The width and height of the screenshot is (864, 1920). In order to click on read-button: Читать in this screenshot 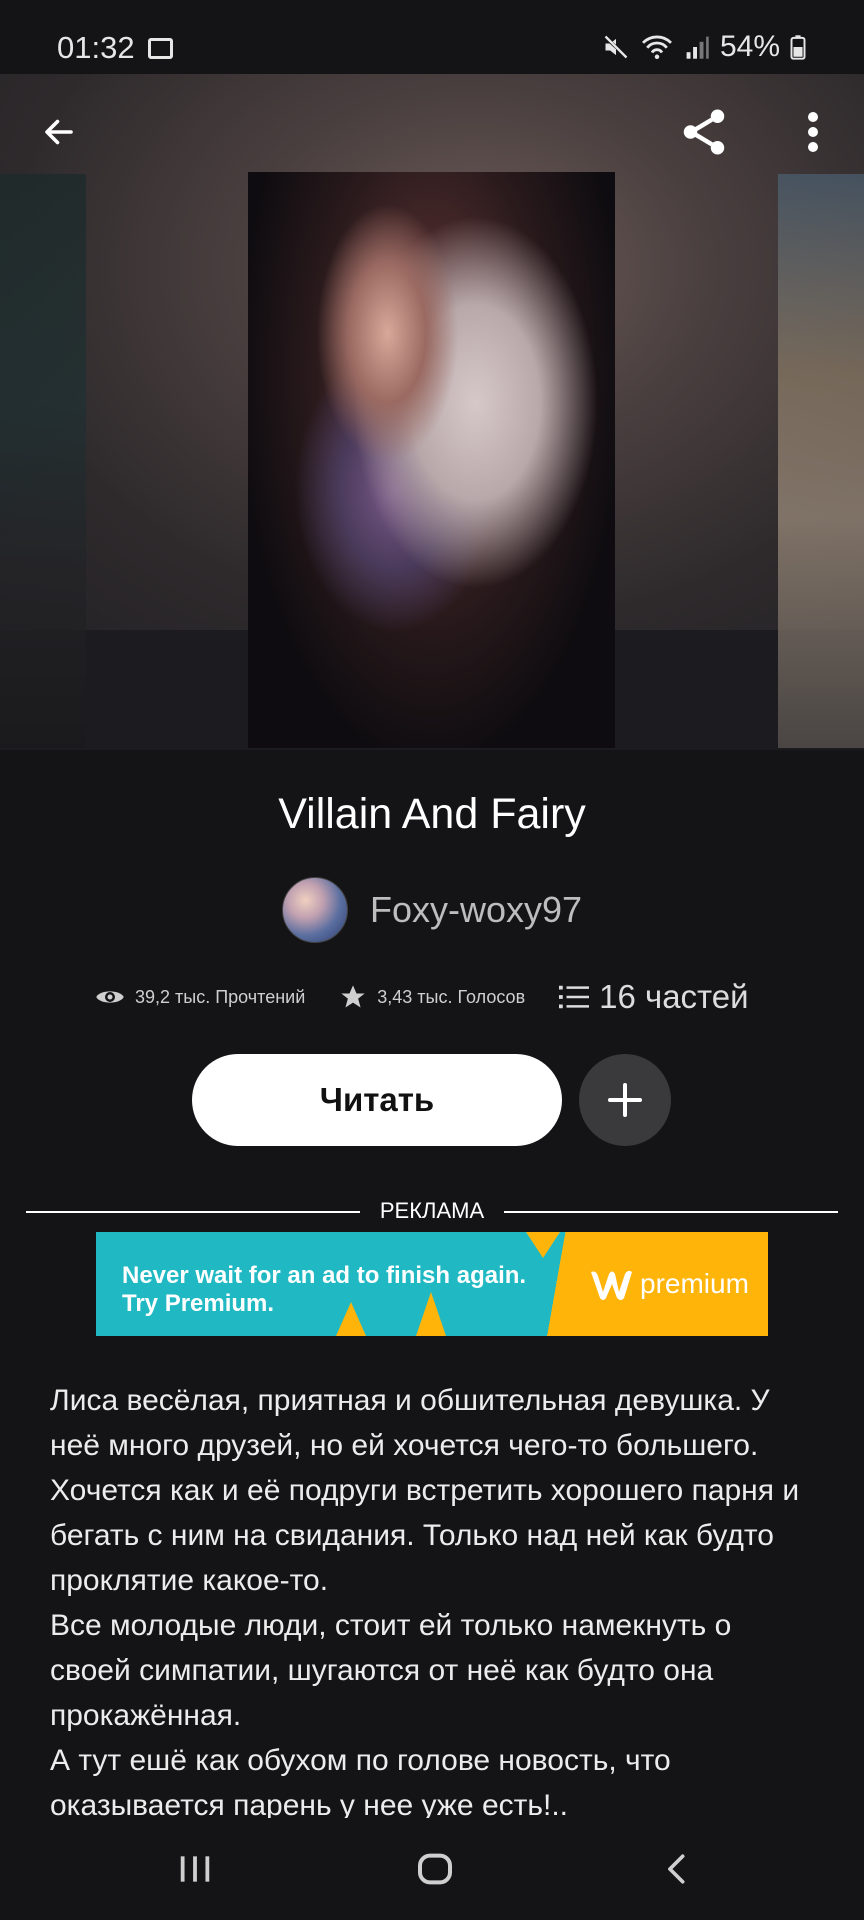, I will do `click(377, 1100)`.